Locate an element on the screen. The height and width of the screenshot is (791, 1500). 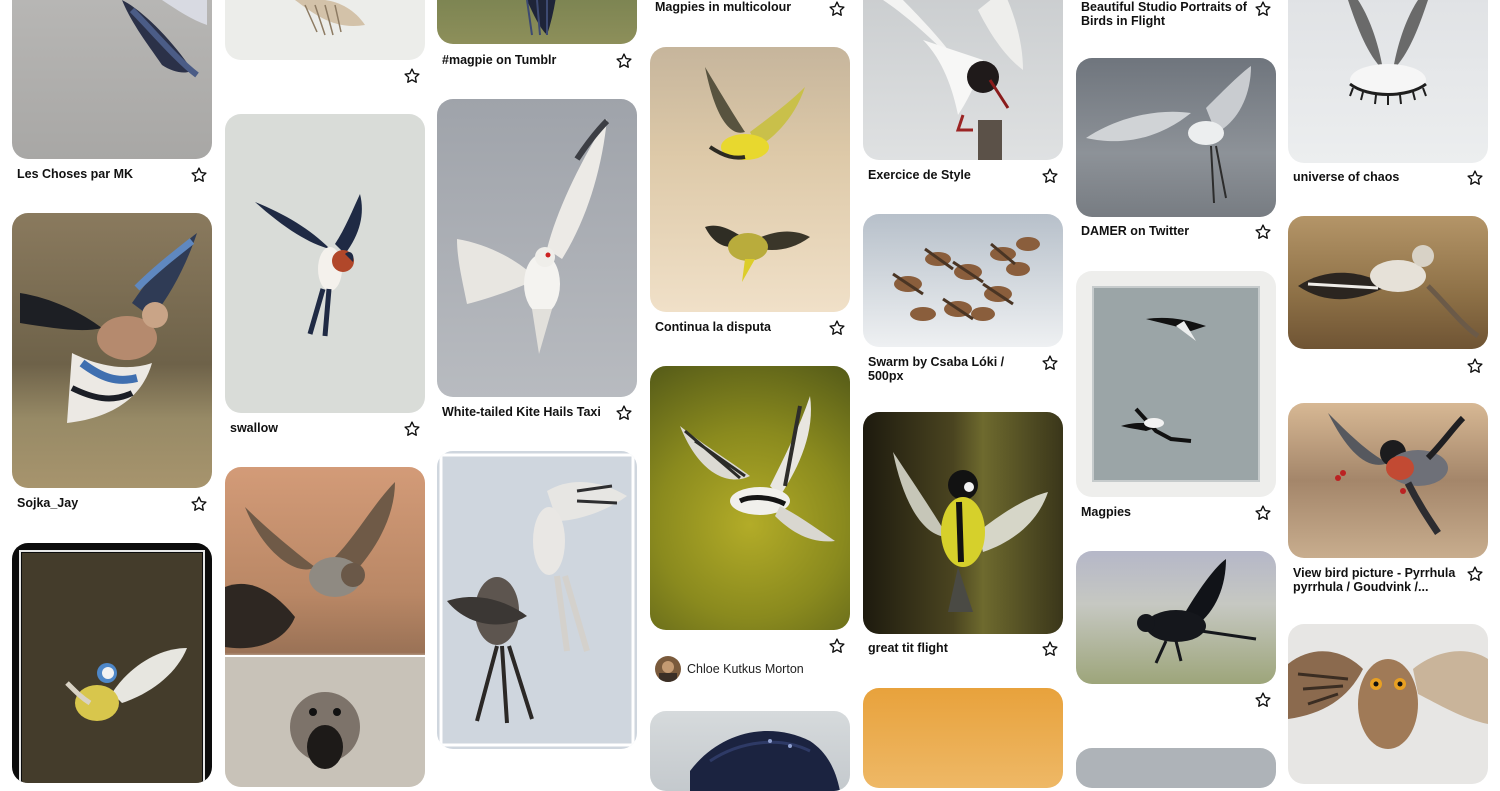
pin-title: Sojka_Jay is located at coordinates (48, 503).